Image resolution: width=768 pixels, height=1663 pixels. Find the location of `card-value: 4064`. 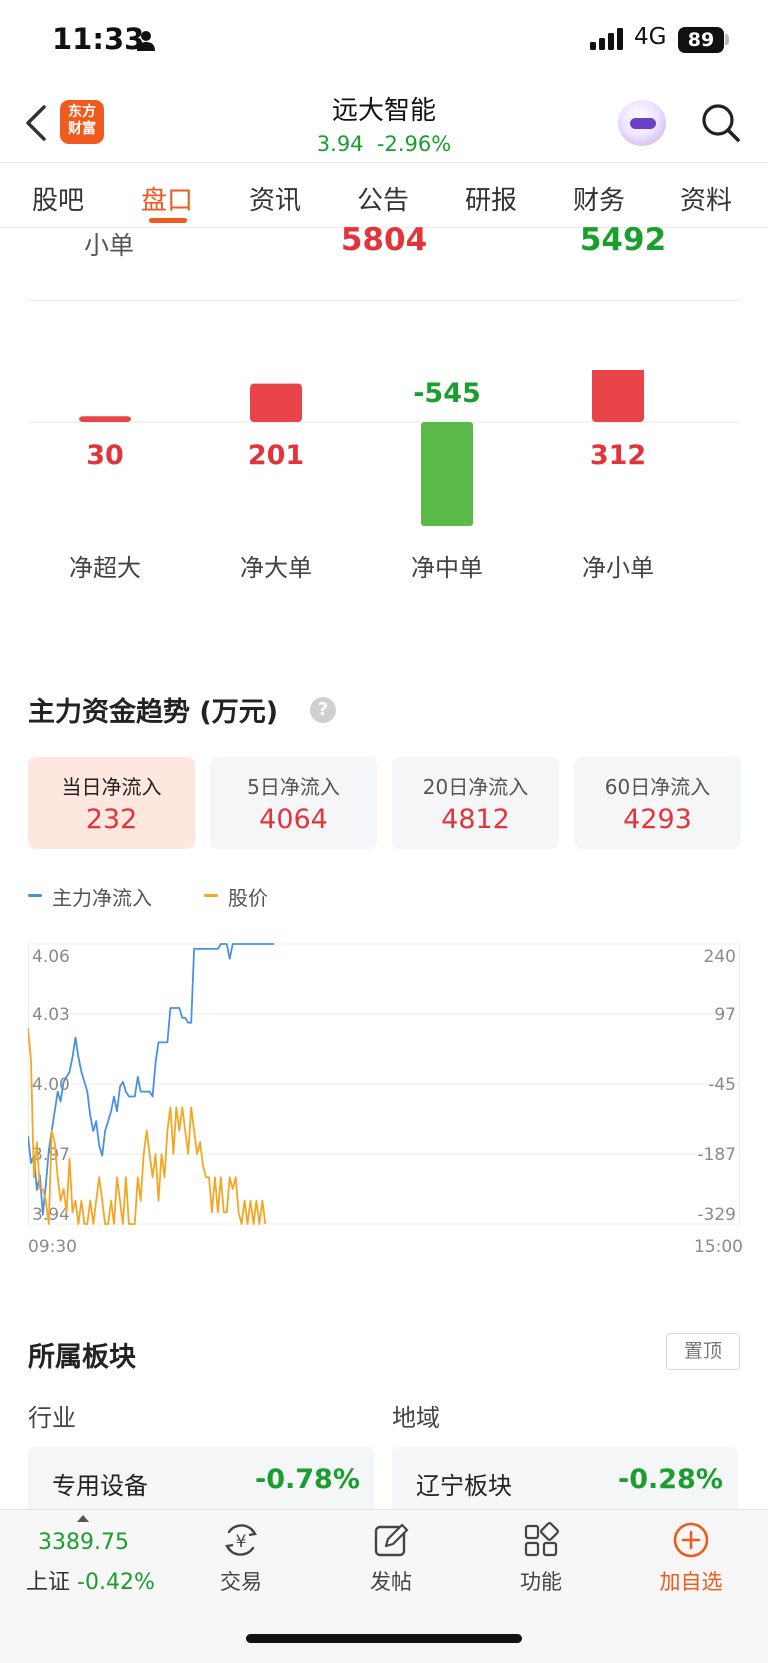

card-value: 4064 is located at coordinates (293, 819).